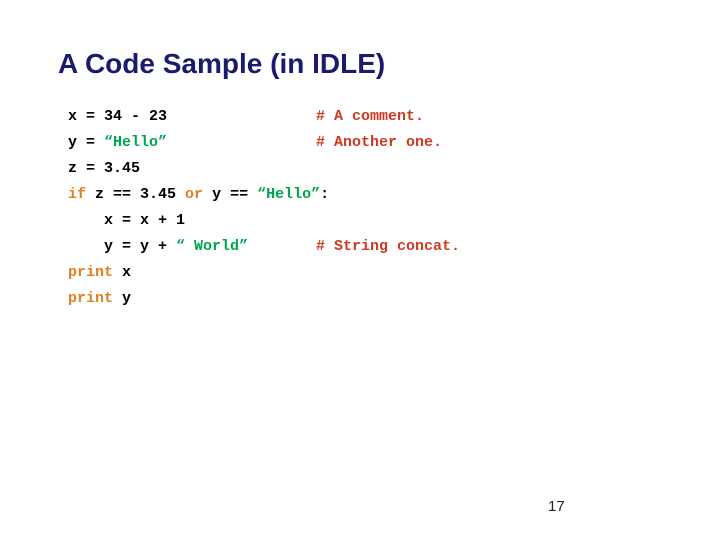 This screenshot has height=540, width=720. What do you see at coordinates (370, 116) in the screenshot?
I see `code-comment: # A comment.` at bounding box center [370, 116].